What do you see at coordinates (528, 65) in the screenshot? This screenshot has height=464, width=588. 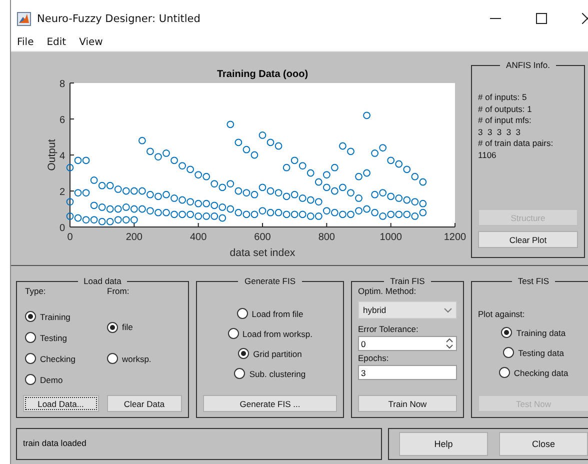 I see `group-title: ANFIS Info.` at bounding box center [528, 65].